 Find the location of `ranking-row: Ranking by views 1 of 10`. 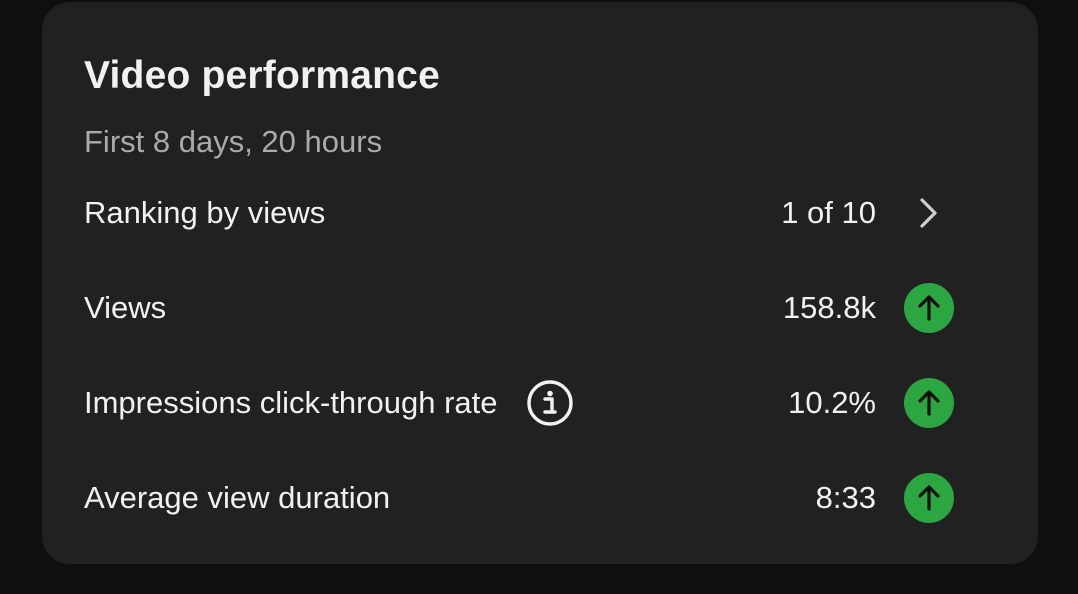

ranking-row: Ranking by views 1 of 10 is located at coordinates (540, 213).